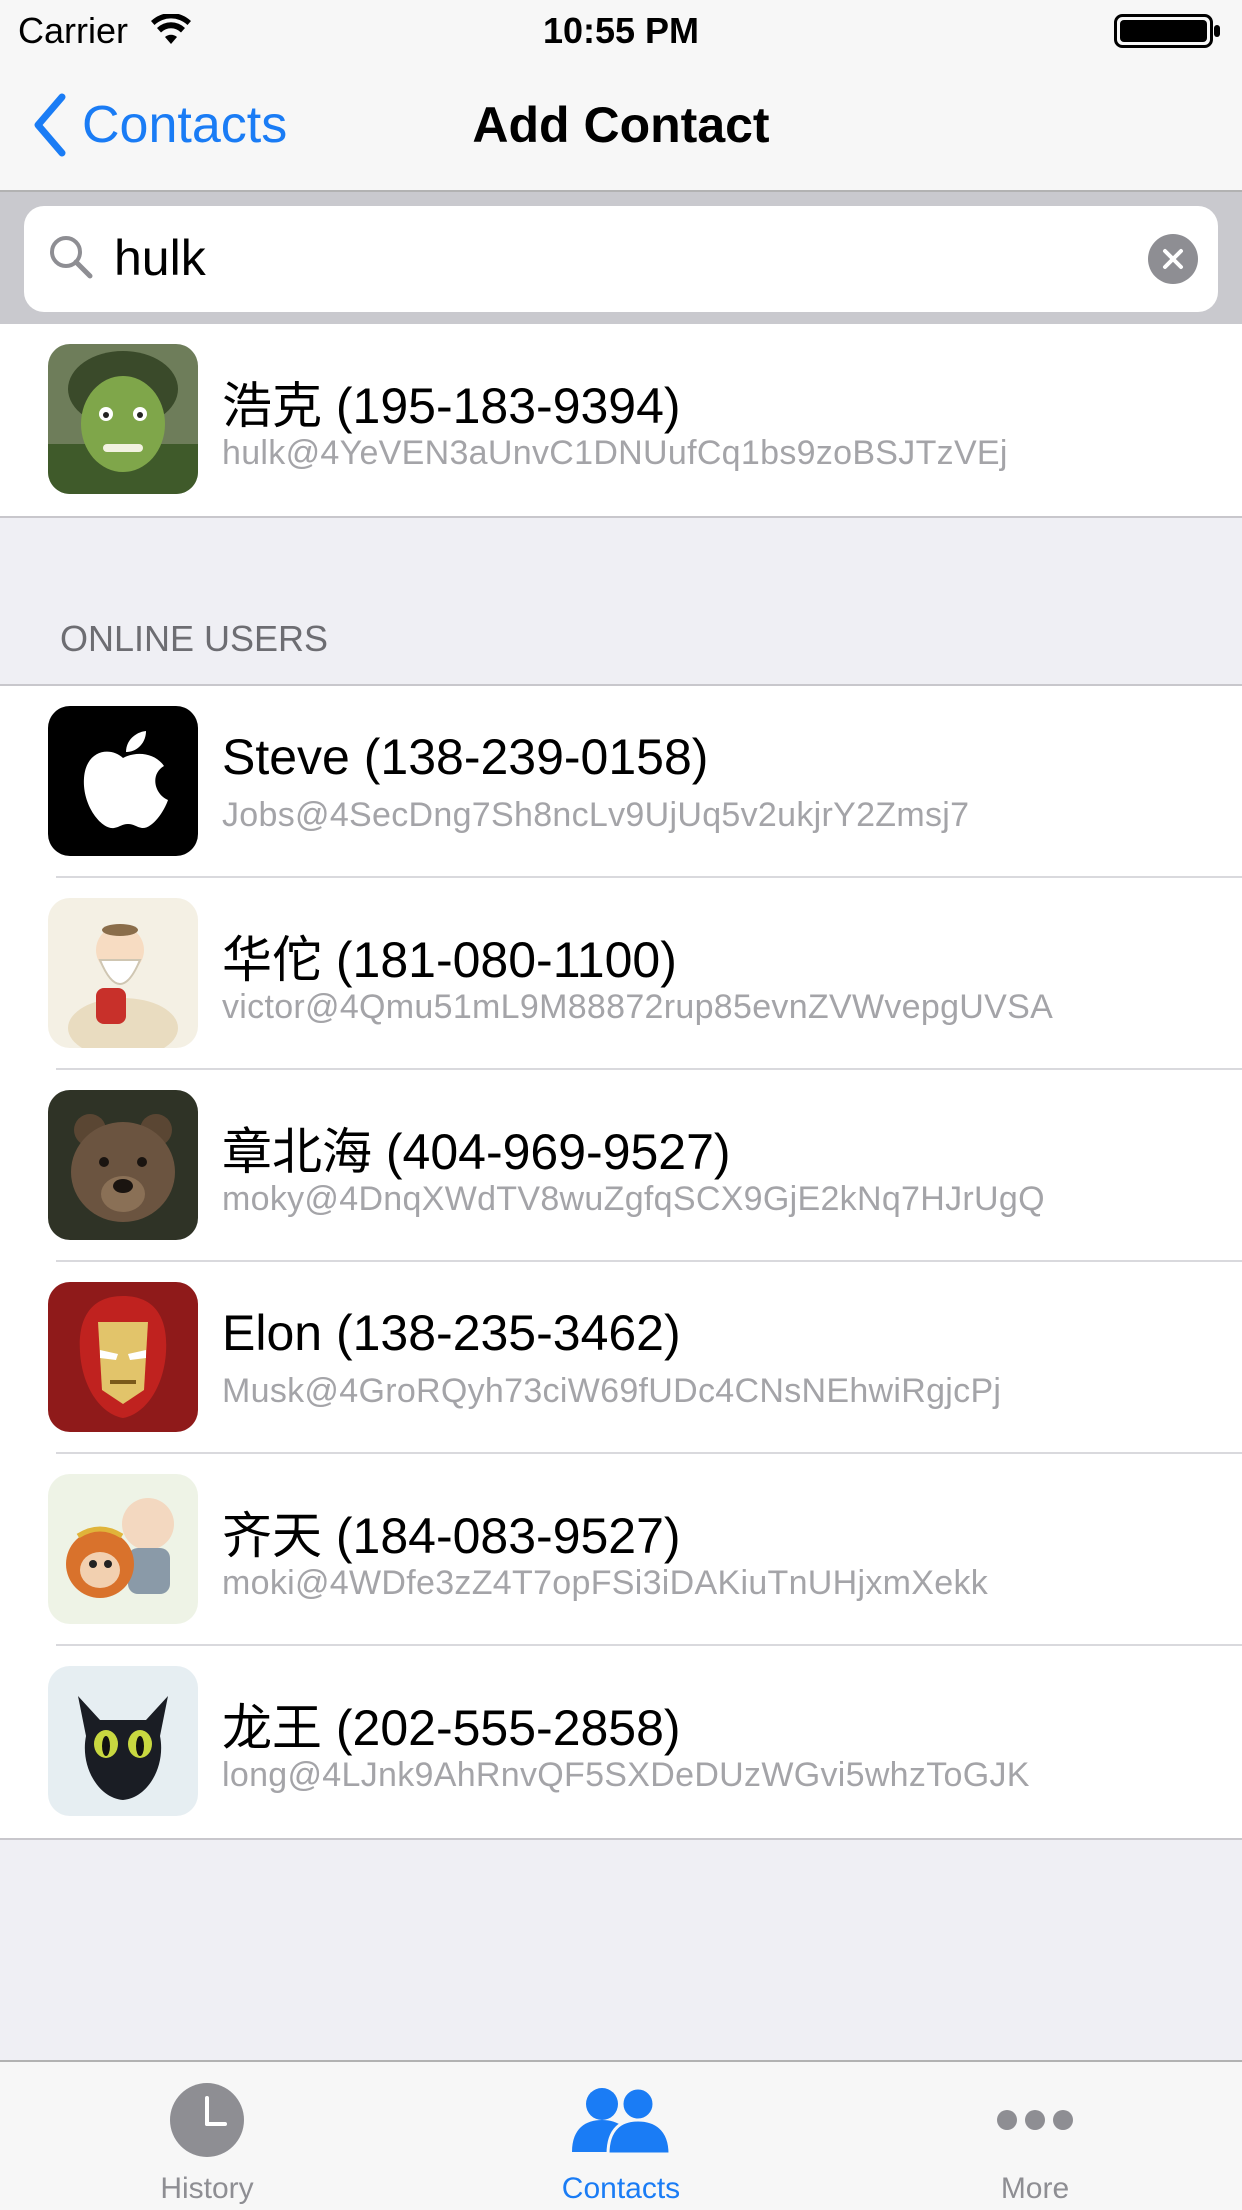 The image size is (1242, 2210). Describe the element at coordinates (449, 960) in the screenshot. I see `contact-name: 华佗 (181-080-1100)` at that location.